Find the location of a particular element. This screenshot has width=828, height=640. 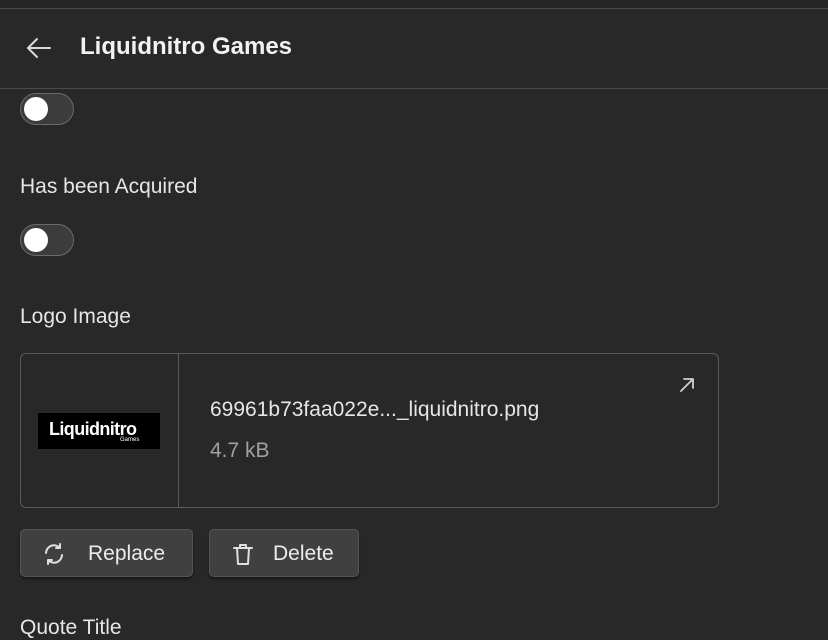

delete-button: Delete is located at coordinates (284, 553).